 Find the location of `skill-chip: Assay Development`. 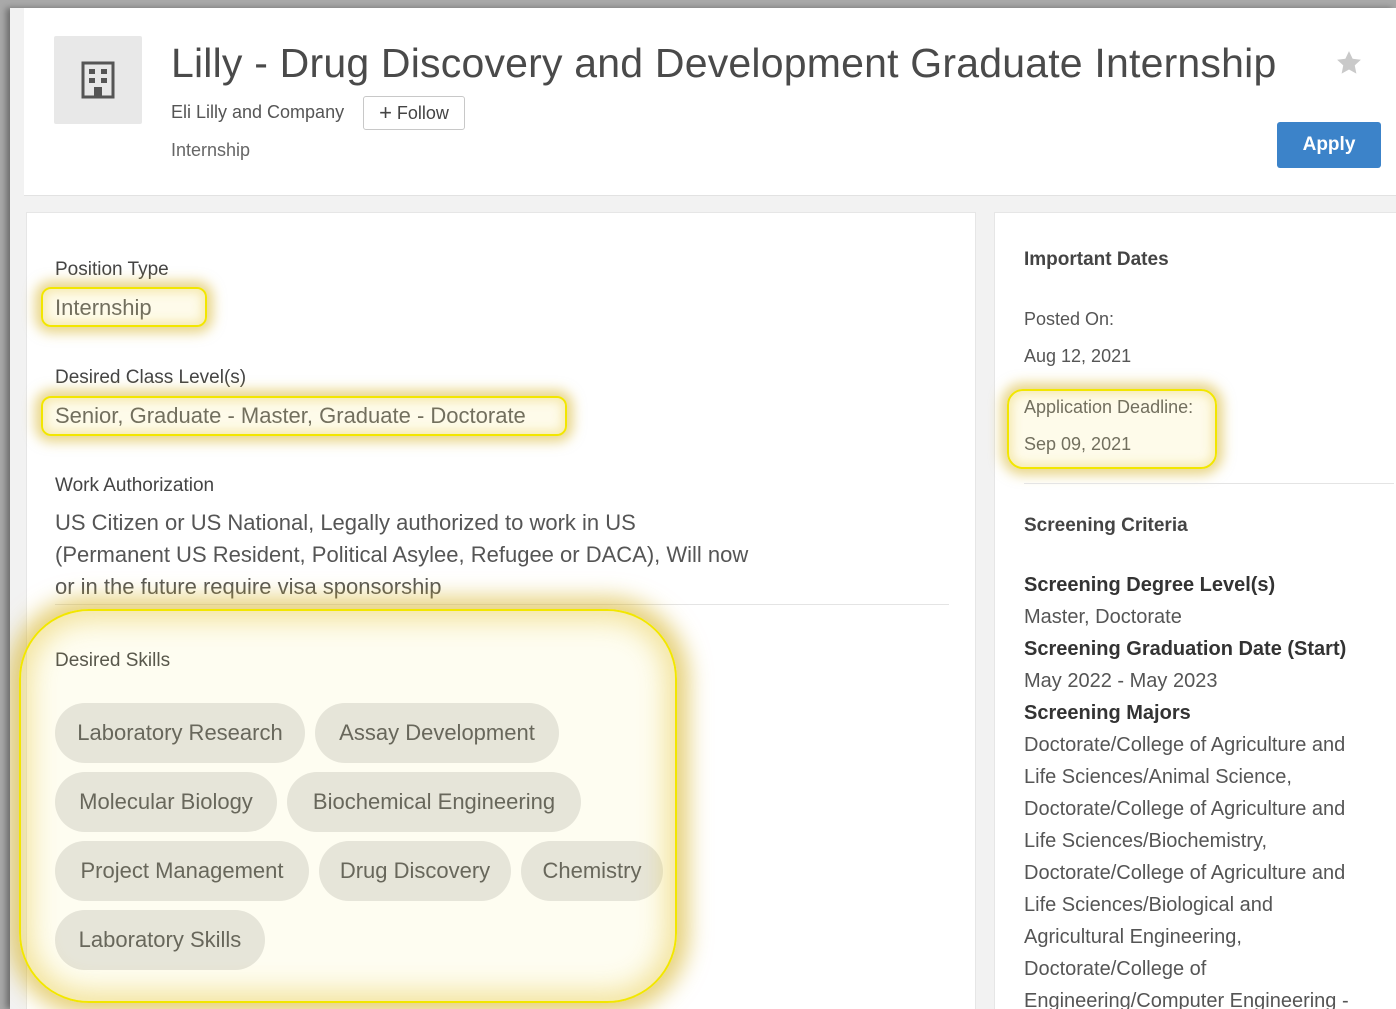

skill-chip: Assay Development is located at coordinates (437, 733).